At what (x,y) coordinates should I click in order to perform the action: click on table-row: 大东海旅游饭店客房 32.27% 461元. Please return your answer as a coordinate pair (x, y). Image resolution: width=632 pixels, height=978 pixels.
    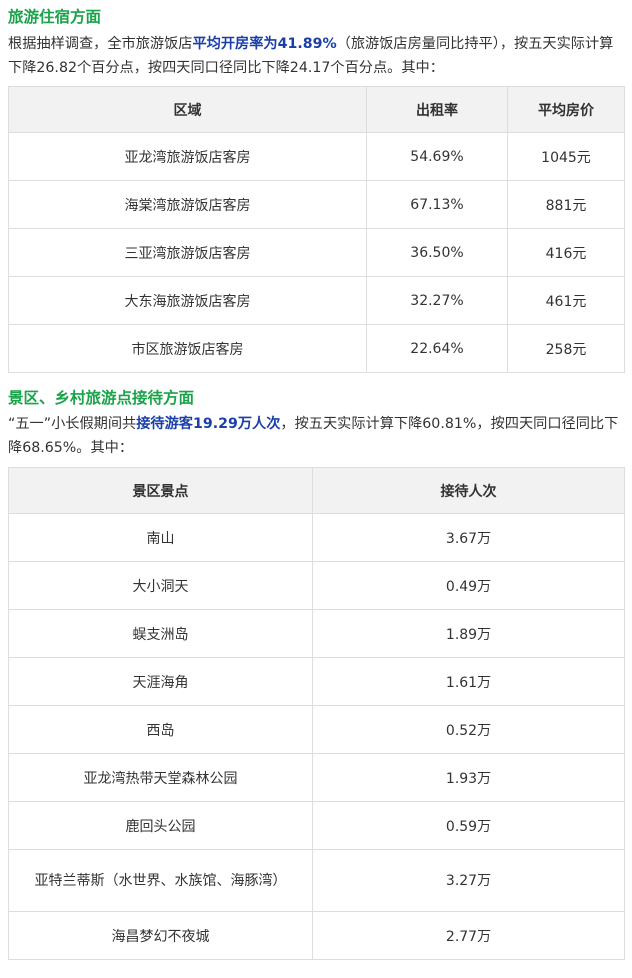
    Looking at the image, I should click on (316, 300).